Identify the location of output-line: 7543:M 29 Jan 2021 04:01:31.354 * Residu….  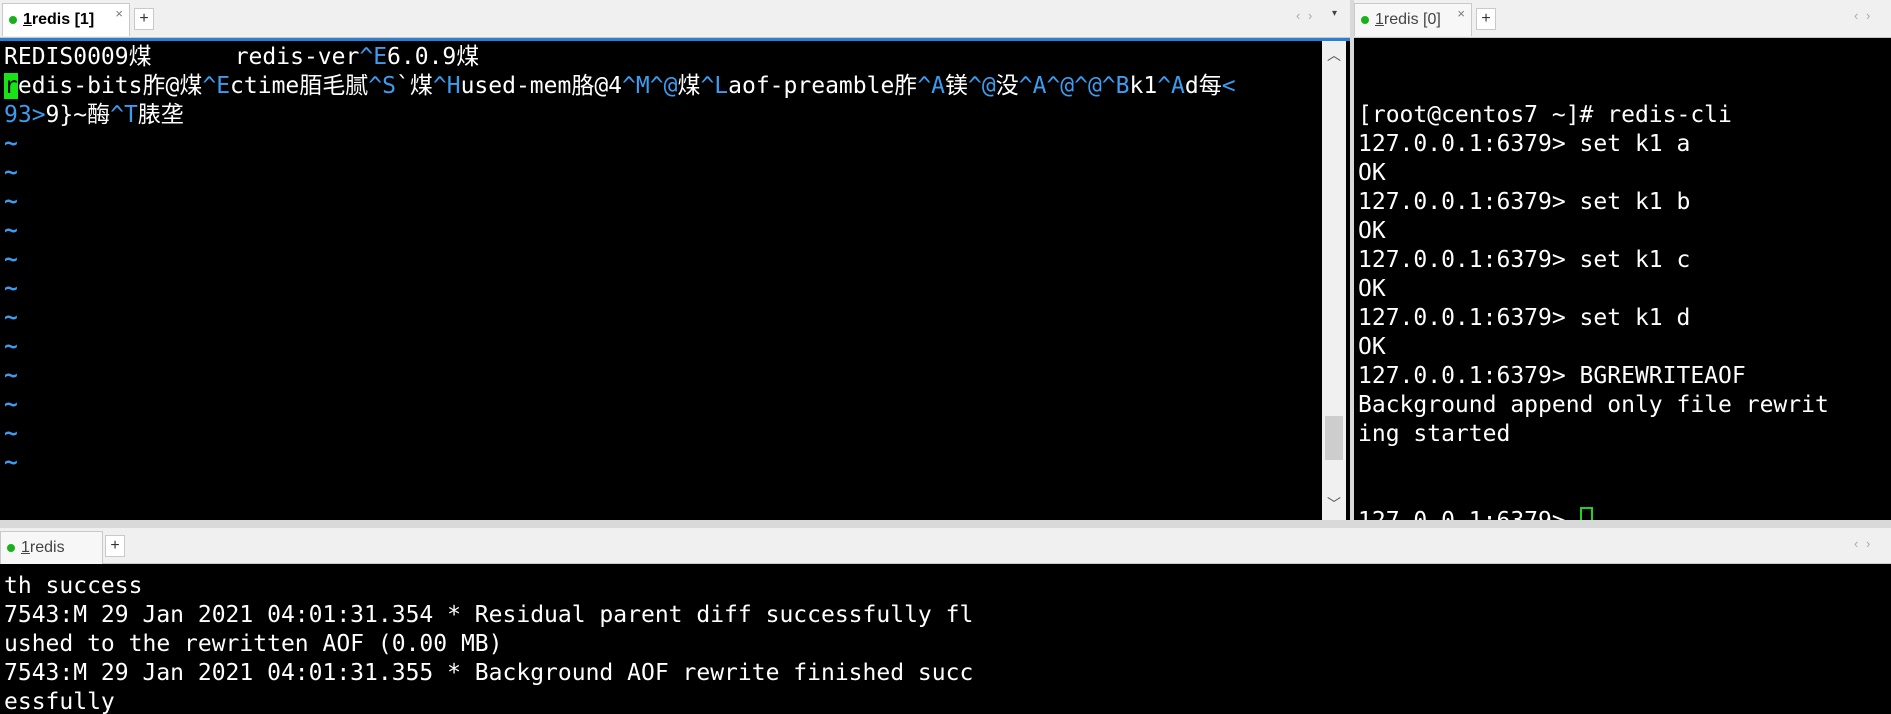
(489, 615).